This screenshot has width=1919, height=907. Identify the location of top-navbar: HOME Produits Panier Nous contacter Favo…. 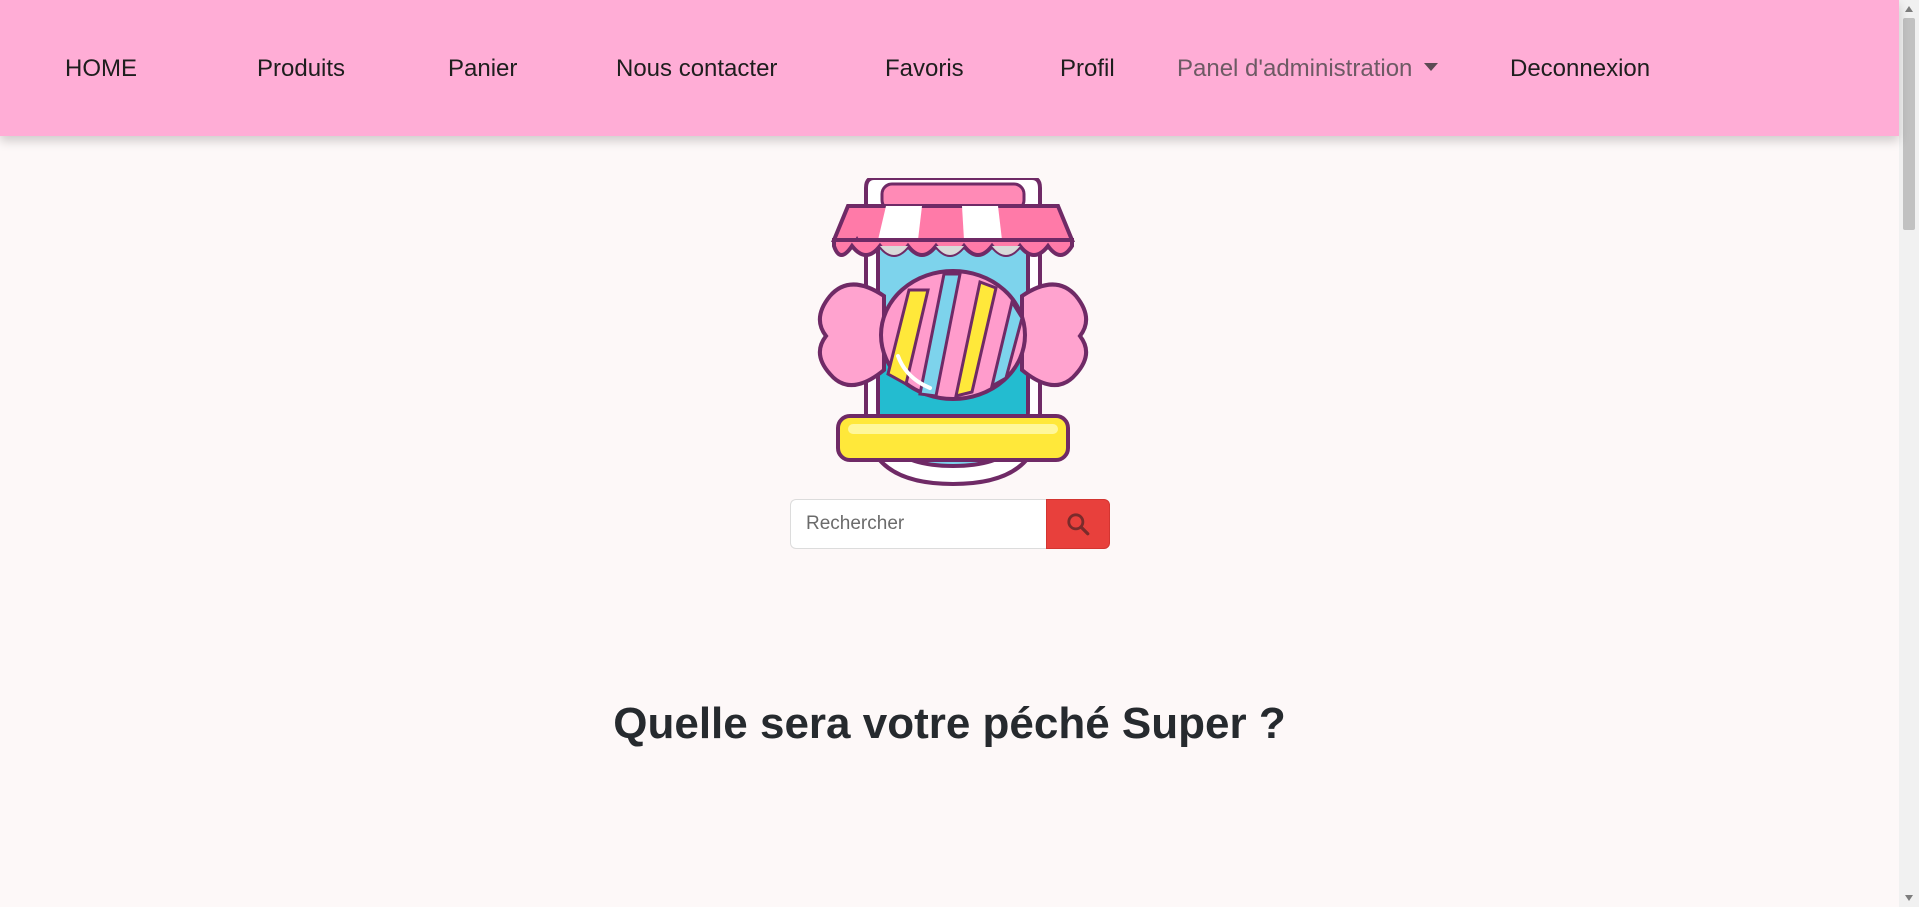
(949, 68).